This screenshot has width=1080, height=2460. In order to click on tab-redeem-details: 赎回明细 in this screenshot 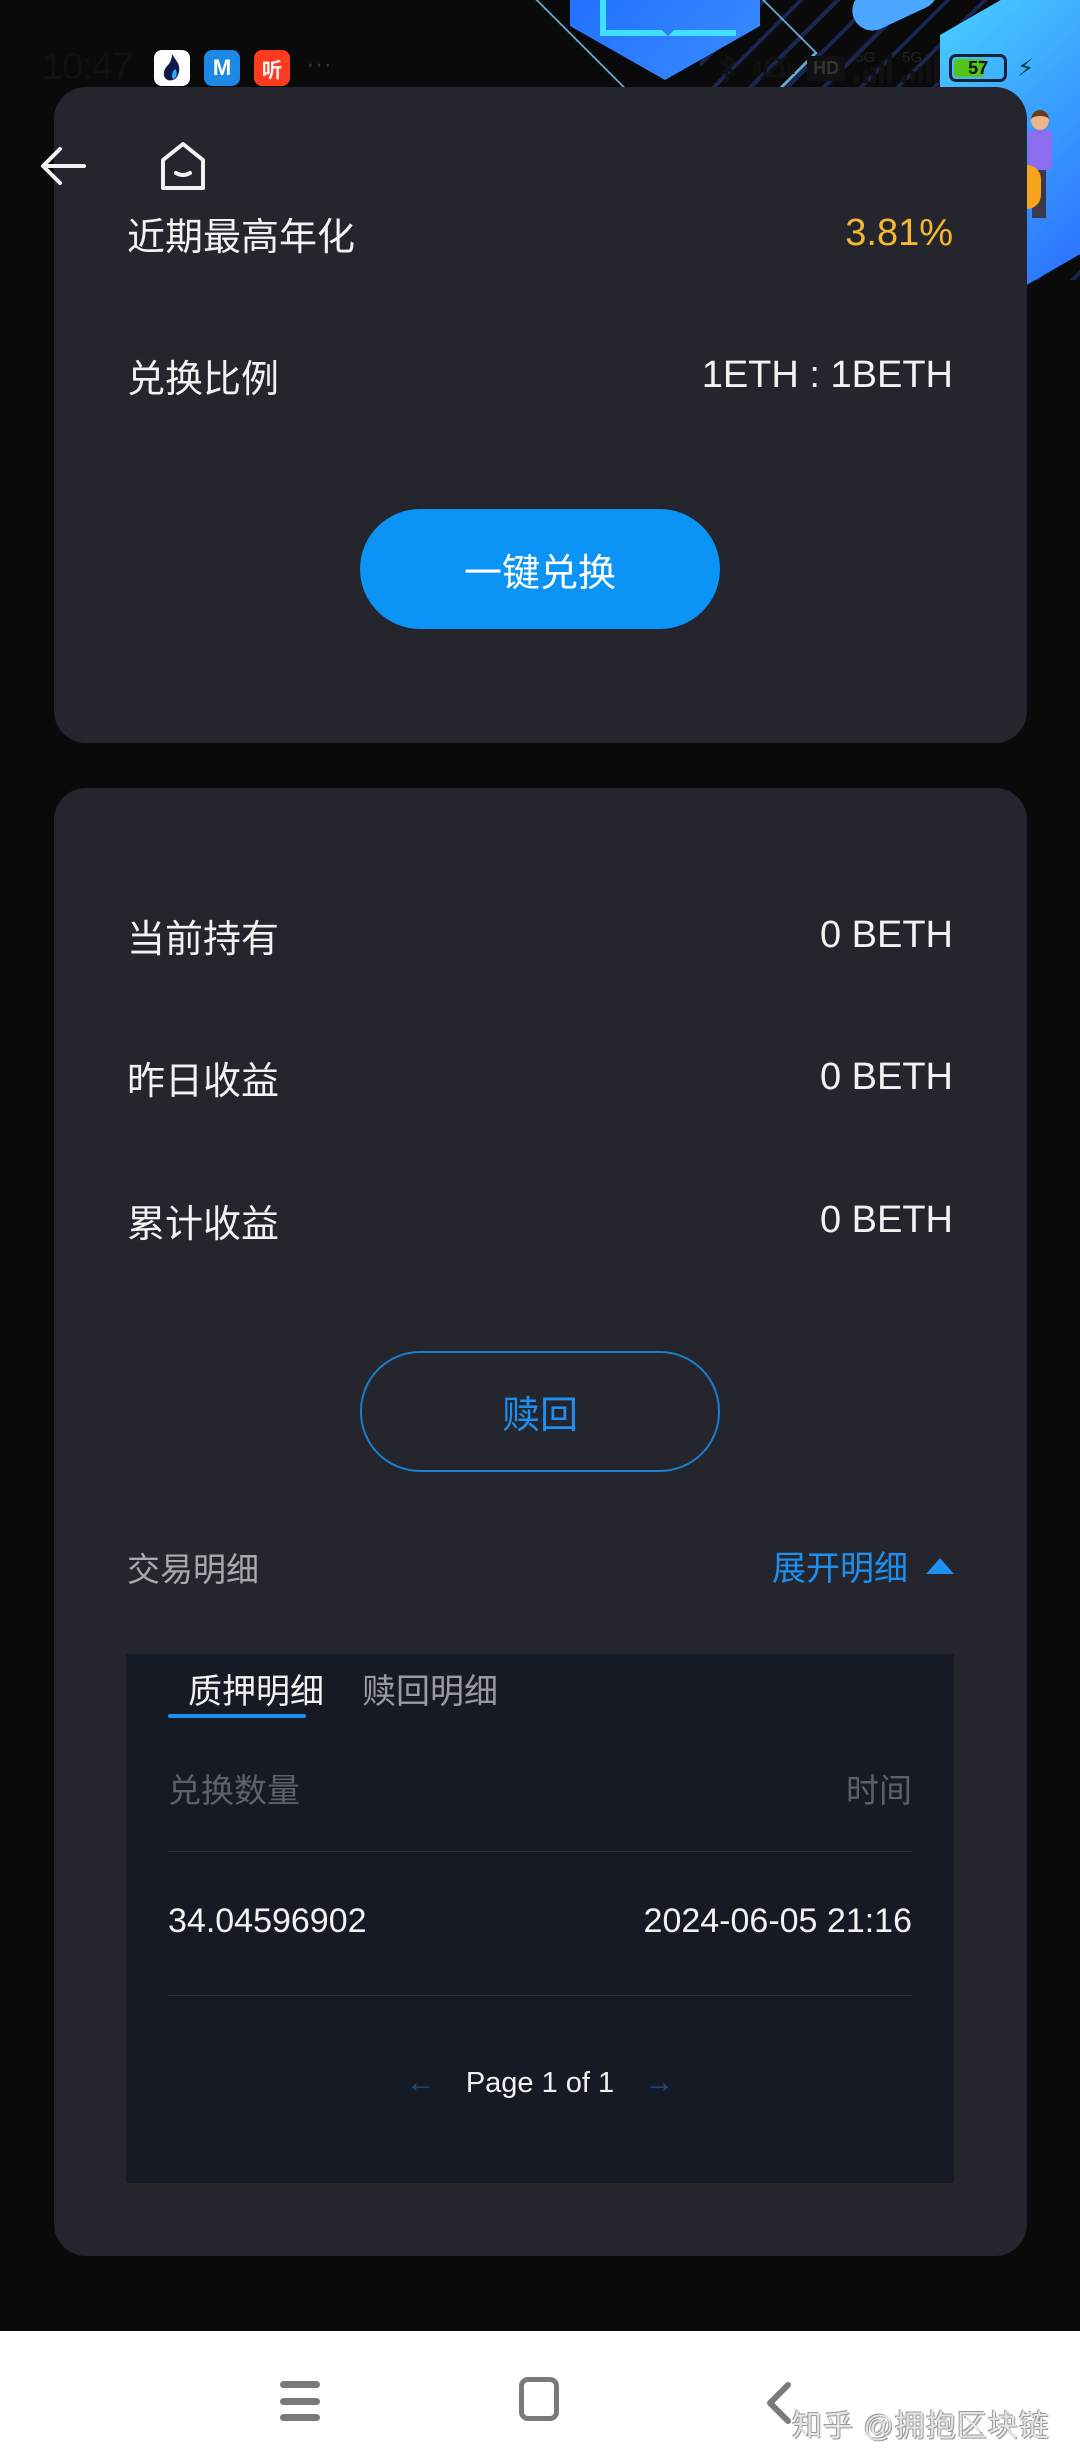, I will do `click(430, 1688)`.